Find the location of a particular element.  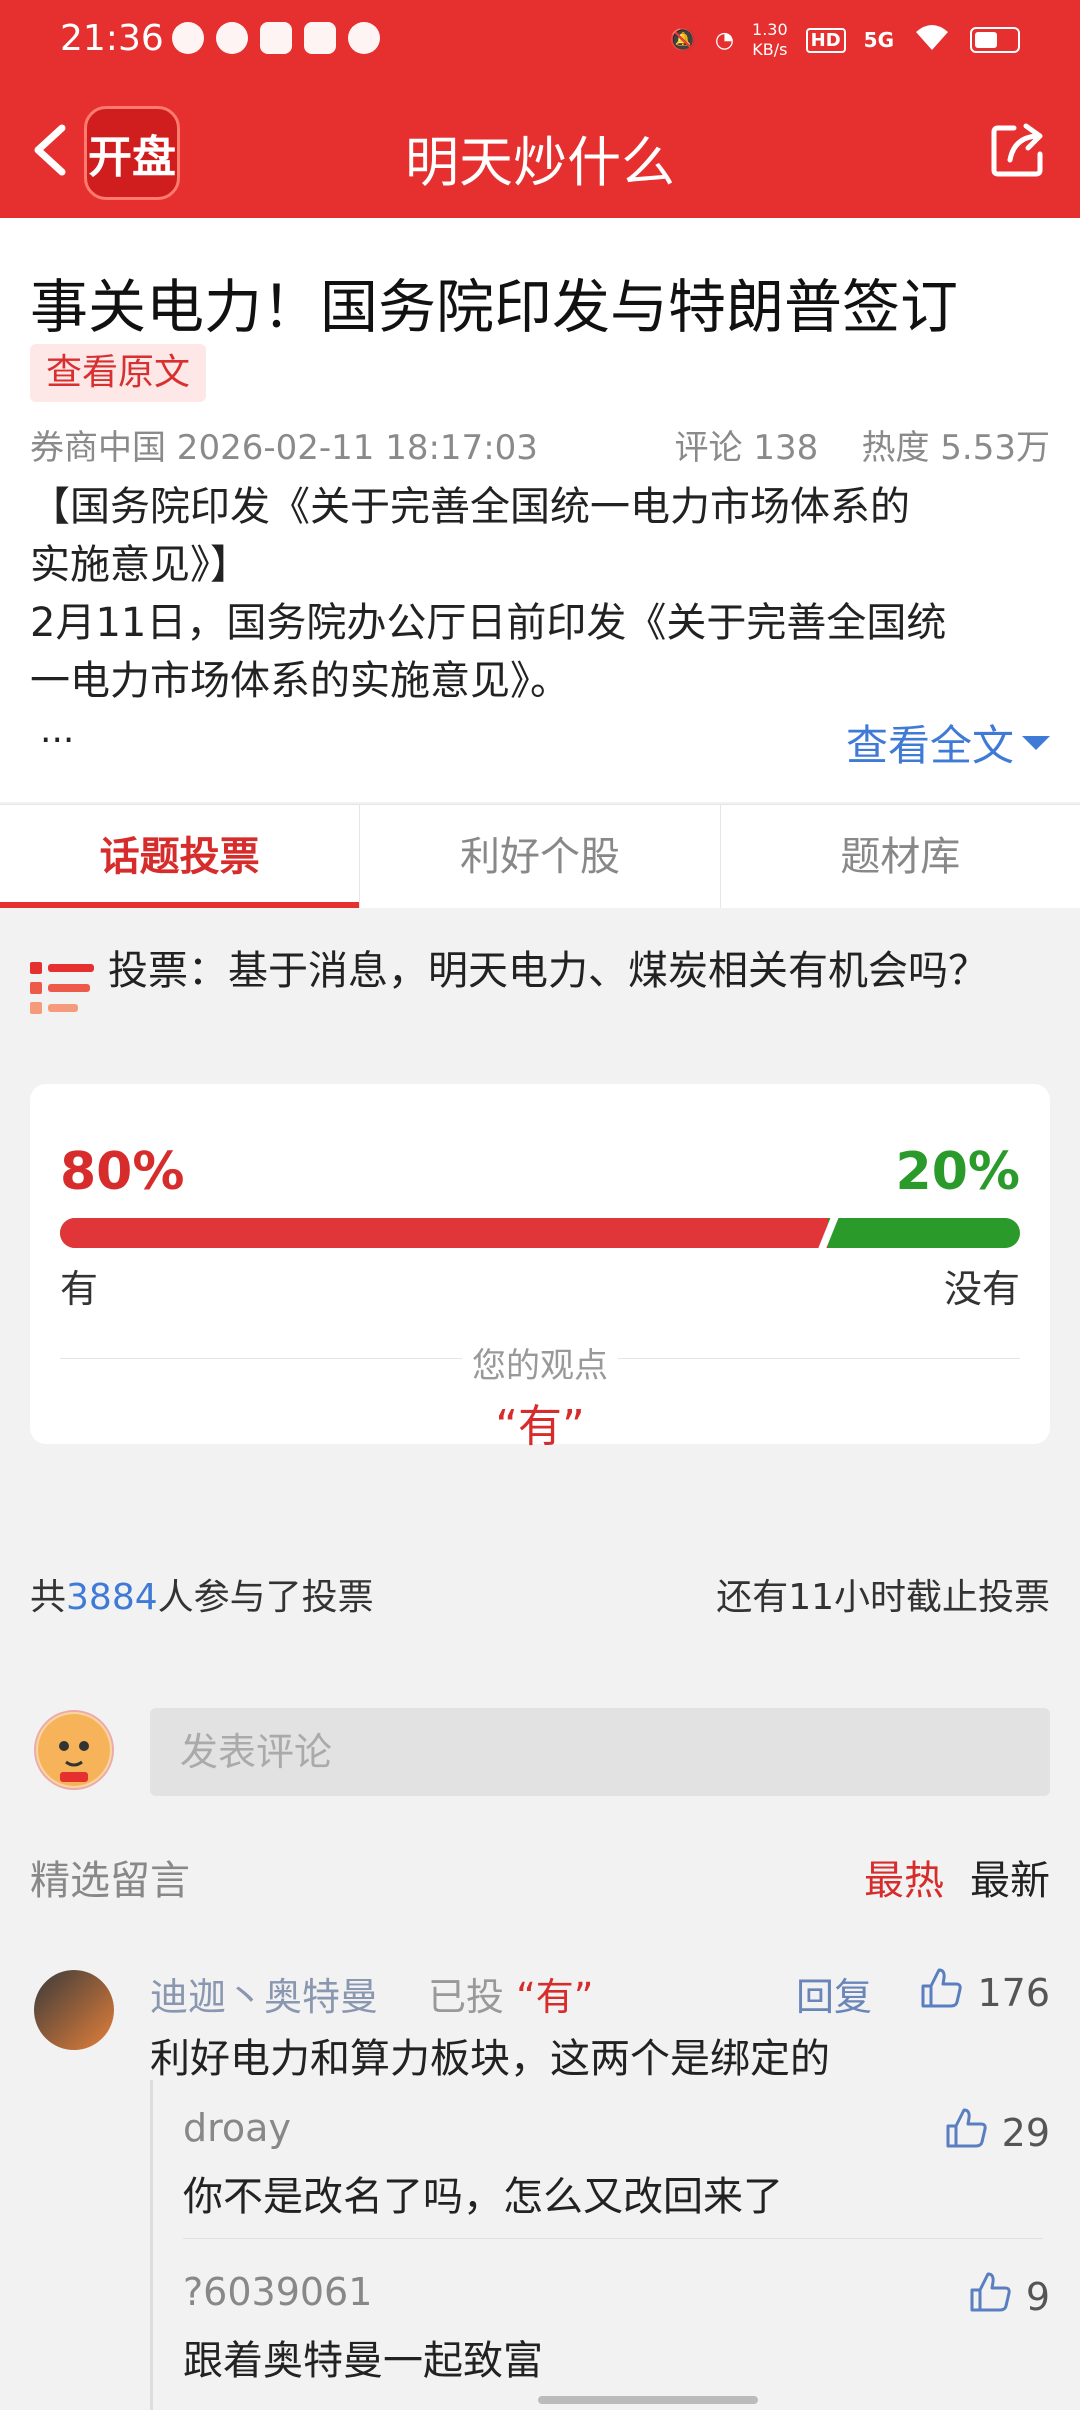

comment-text: 利好电力和算力板块，这两个是绑定的 is located at coordinates (490, 2059).